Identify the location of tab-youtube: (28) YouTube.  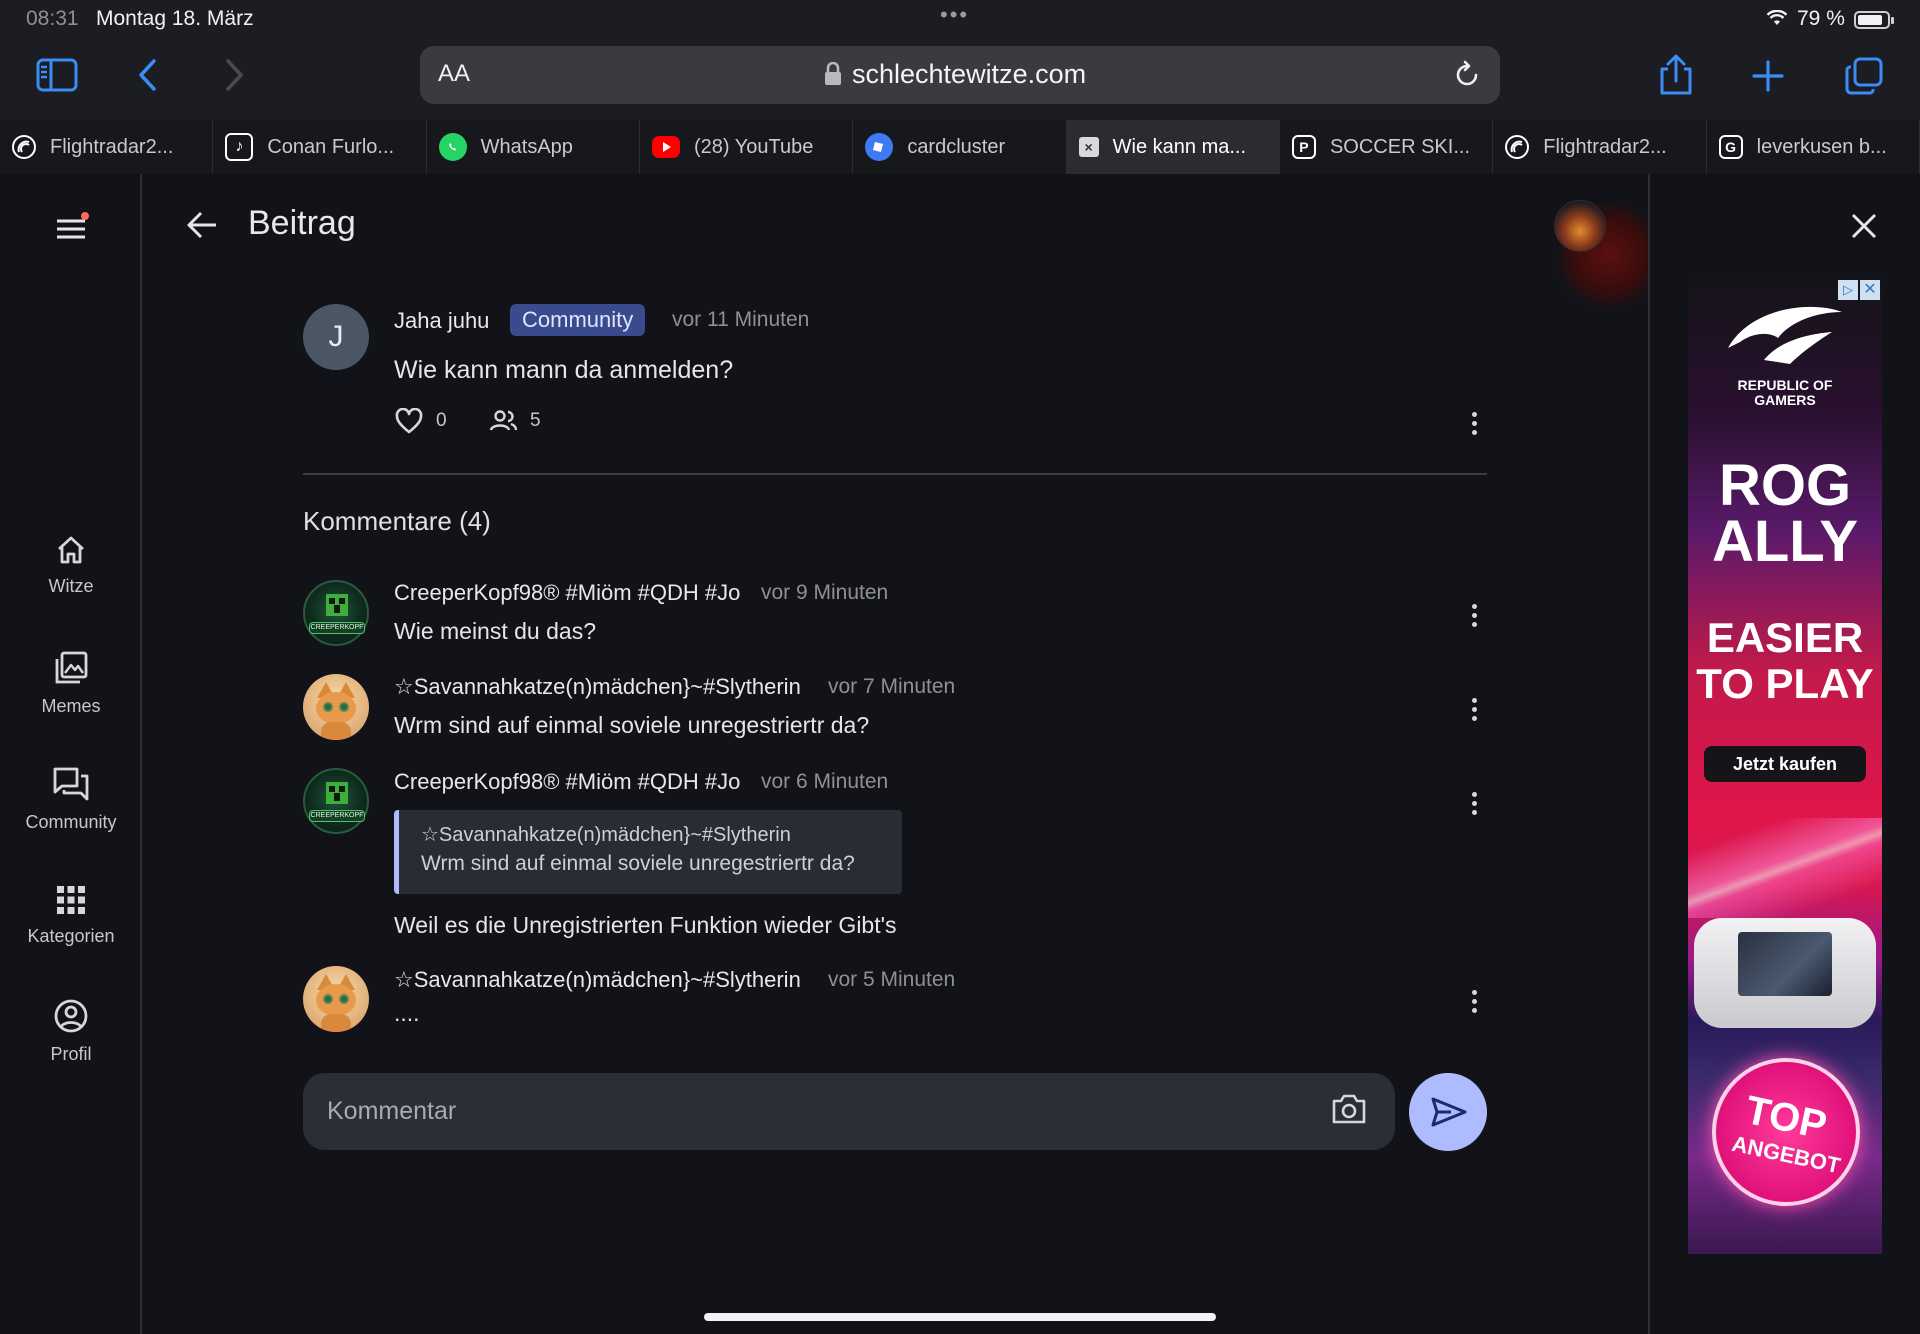
(747, 147).